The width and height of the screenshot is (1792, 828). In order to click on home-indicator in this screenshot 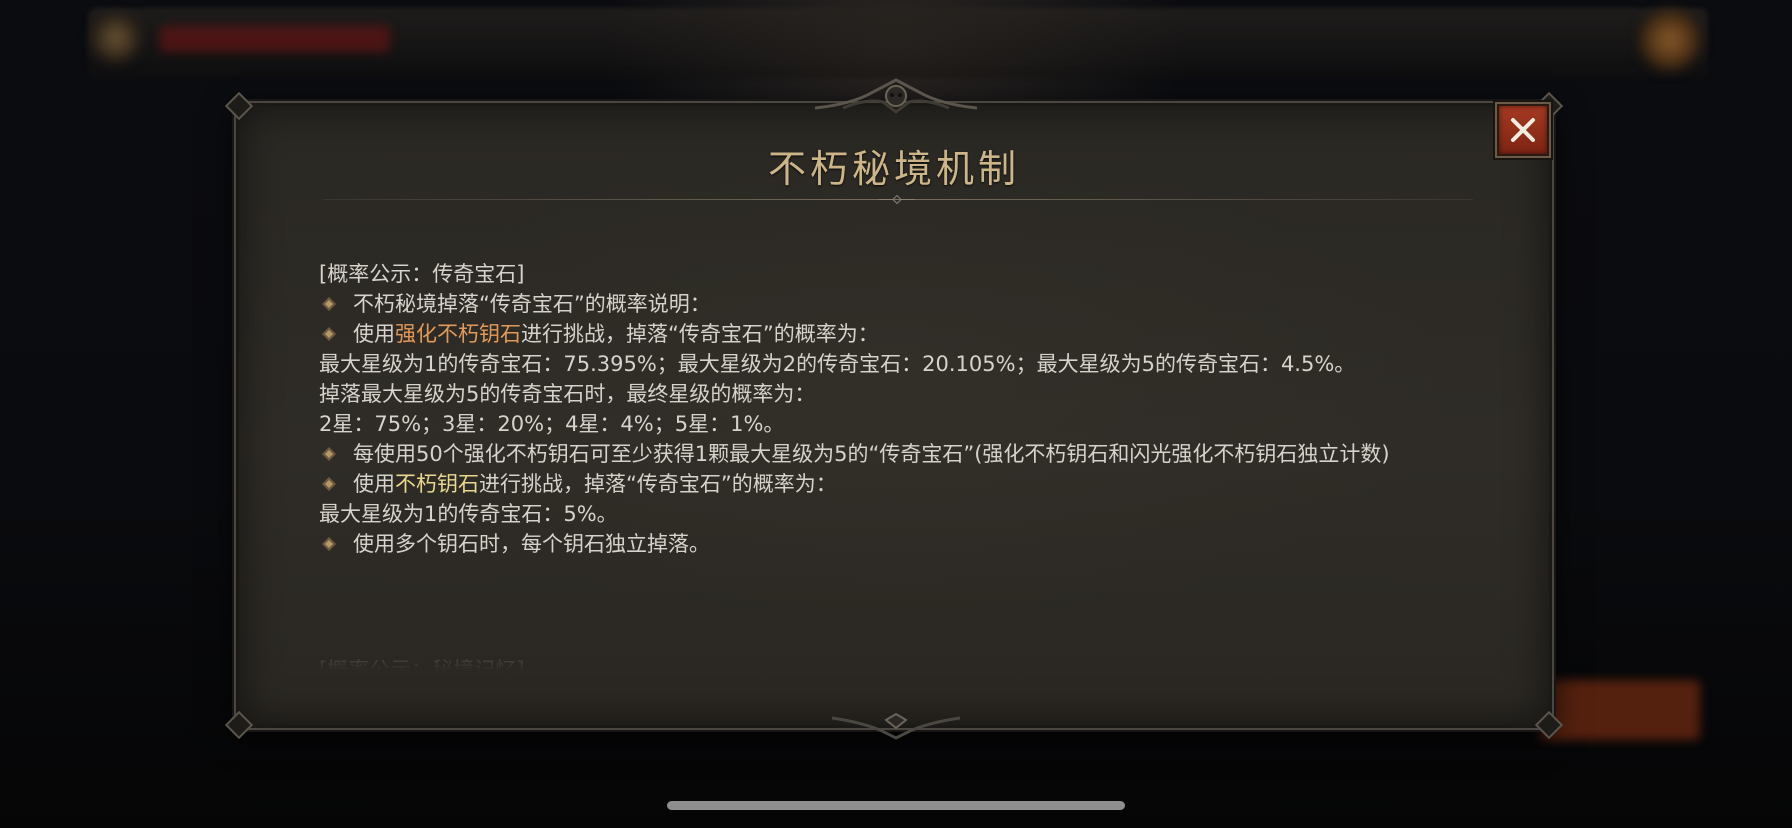, I will do `click(896, 805)`.